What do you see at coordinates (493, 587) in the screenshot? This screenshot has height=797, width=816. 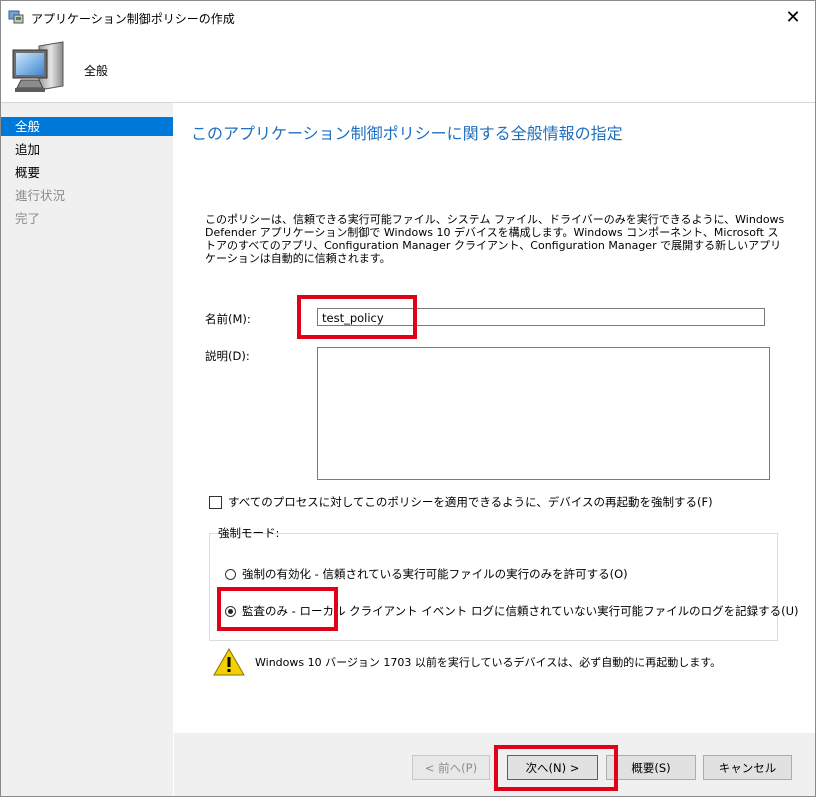 I see `enforcement-mode-group` at bounding box center [493, 587].